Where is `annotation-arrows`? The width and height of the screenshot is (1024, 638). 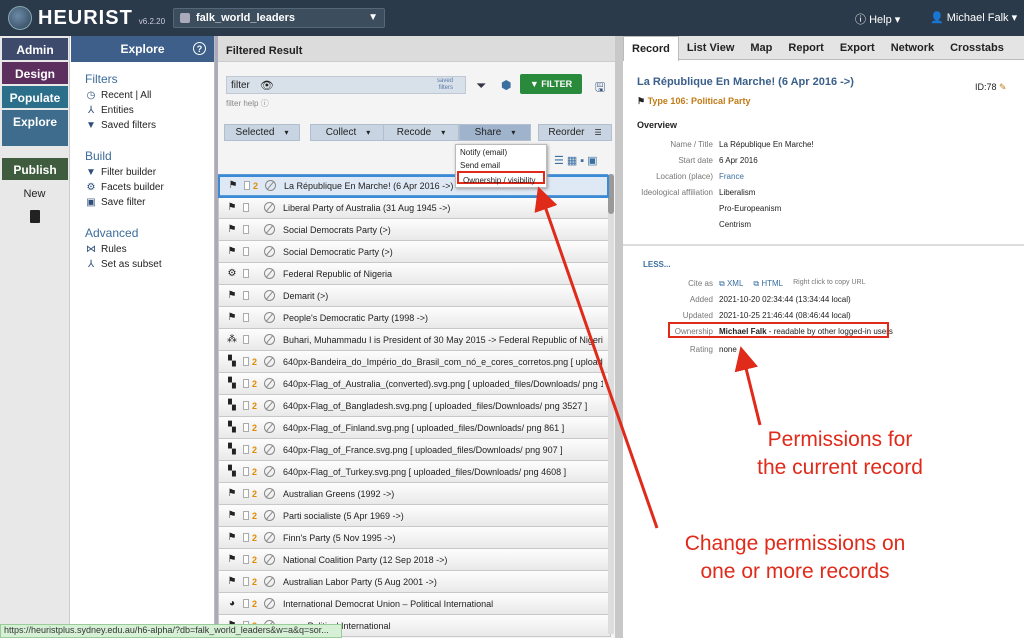 annotation-arrows is located at coordinates (648, 357).